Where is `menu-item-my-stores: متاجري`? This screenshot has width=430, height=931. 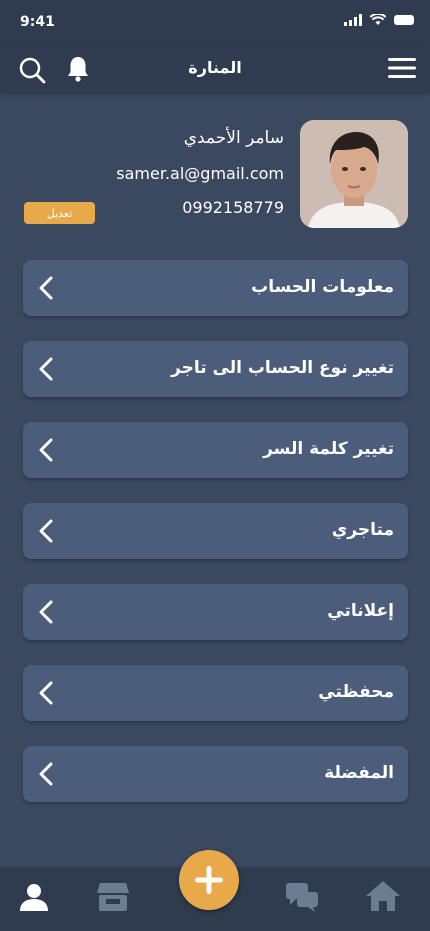
menu-item-my-stores: متاجري is located at coordinates (215, 531).